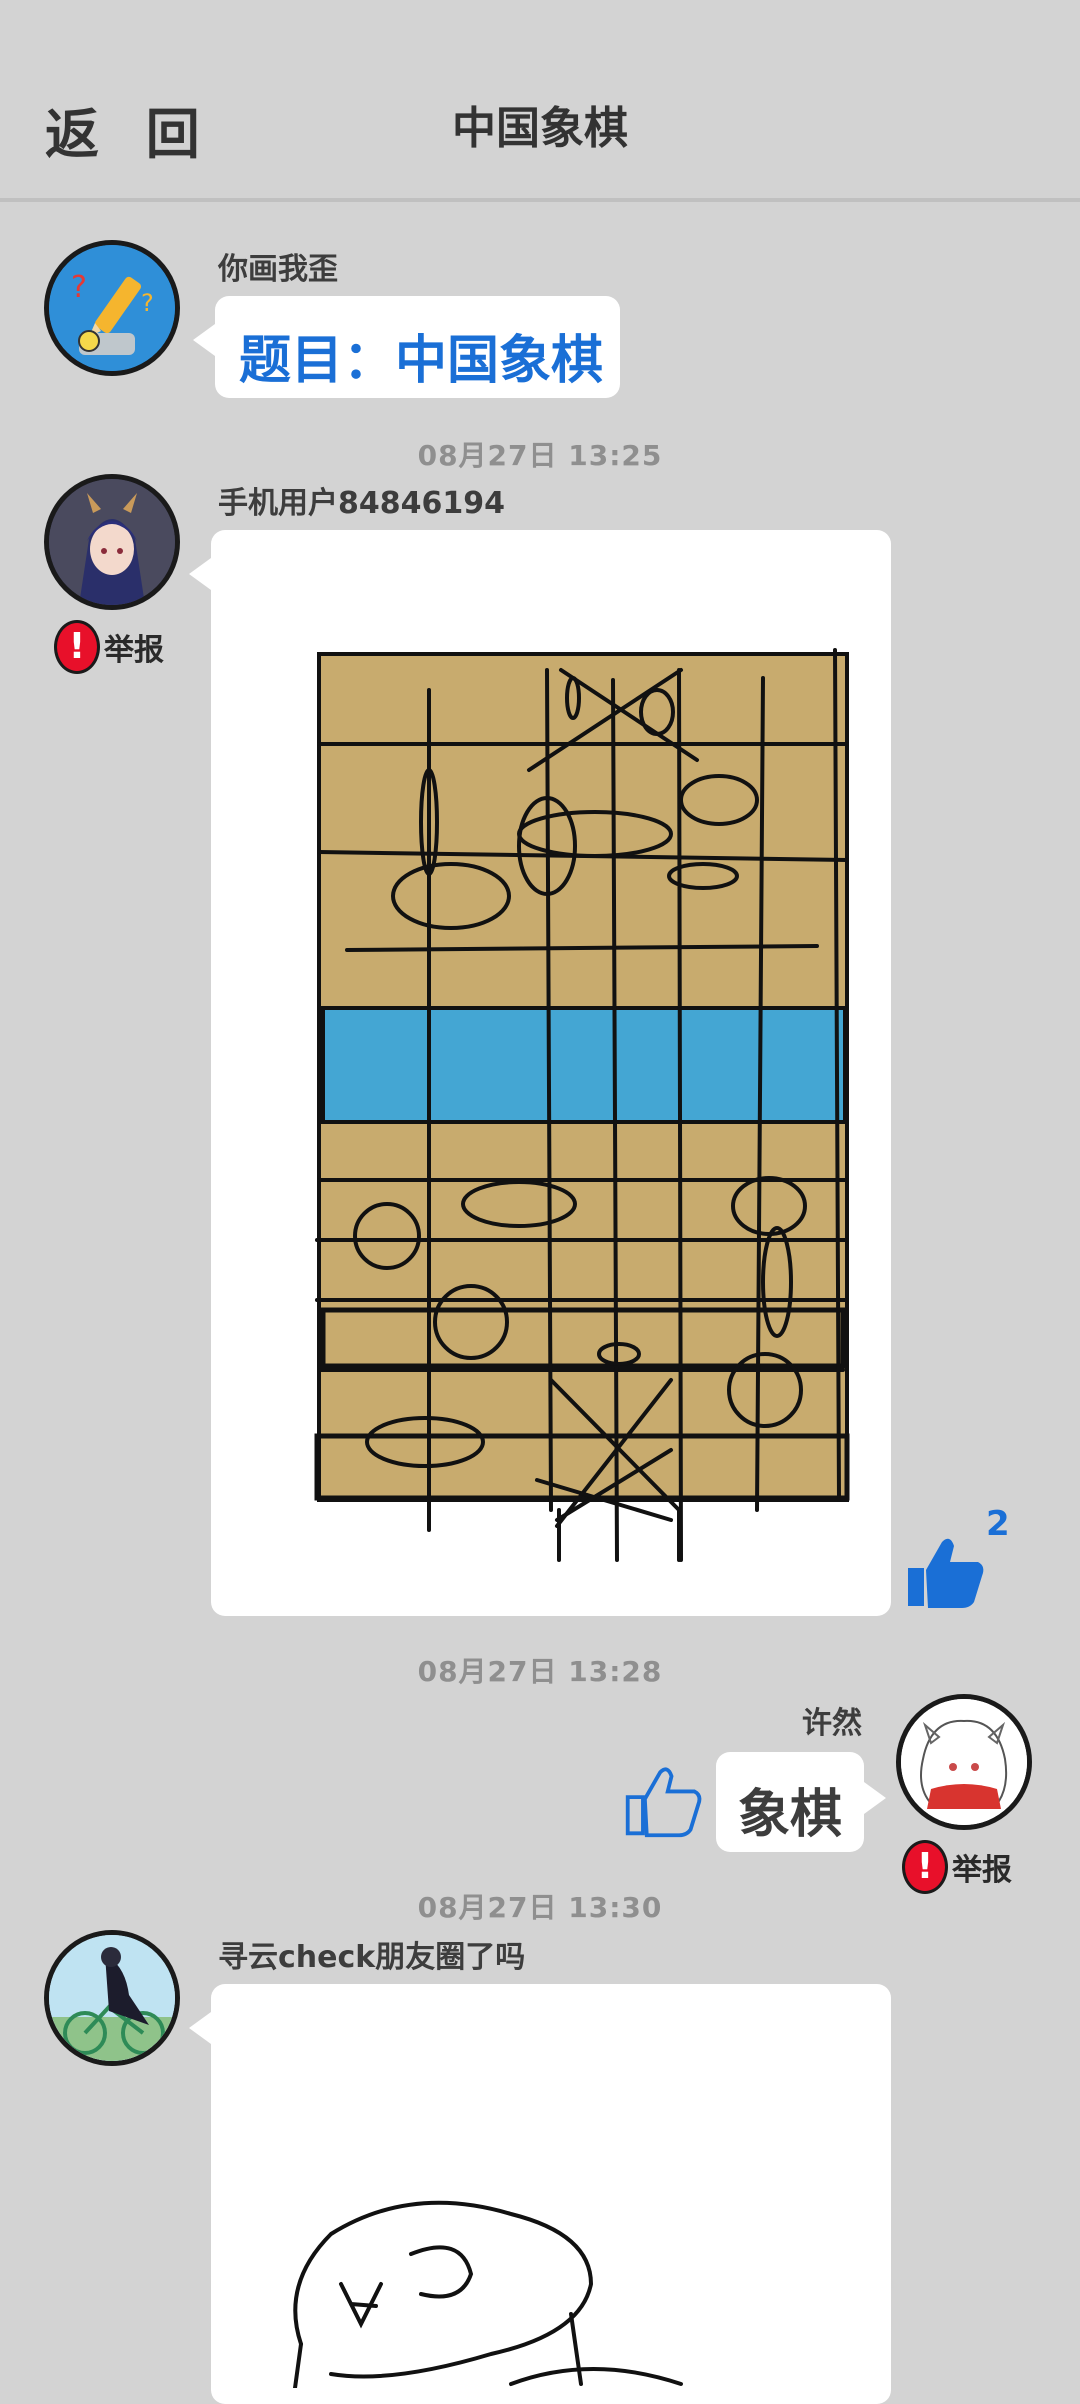  I want to click on top-bar: 返 回 中国象棋, so click(540, 101).